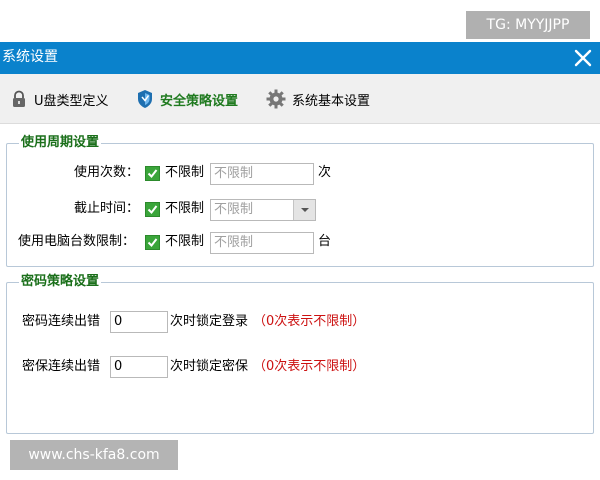 The height and width of the screenshot is (480, 600). Describe the element at coordinates (107, 208) in the screenshot. I see `expiry-label: 截止时间：` at that location.